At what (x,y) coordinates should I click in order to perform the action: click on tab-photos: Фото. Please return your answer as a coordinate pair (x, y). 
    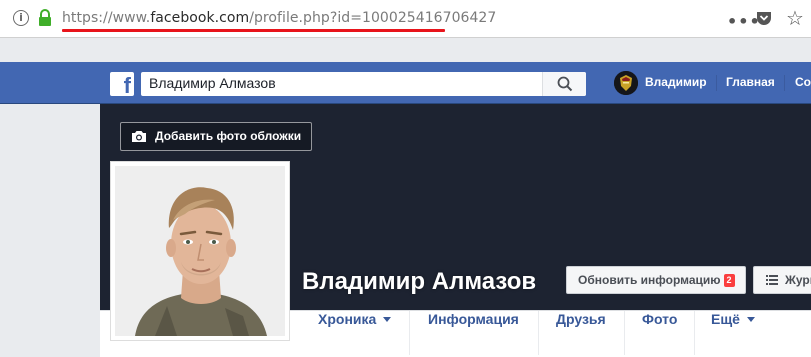
    Looking at the image, I should click on (659, 333).